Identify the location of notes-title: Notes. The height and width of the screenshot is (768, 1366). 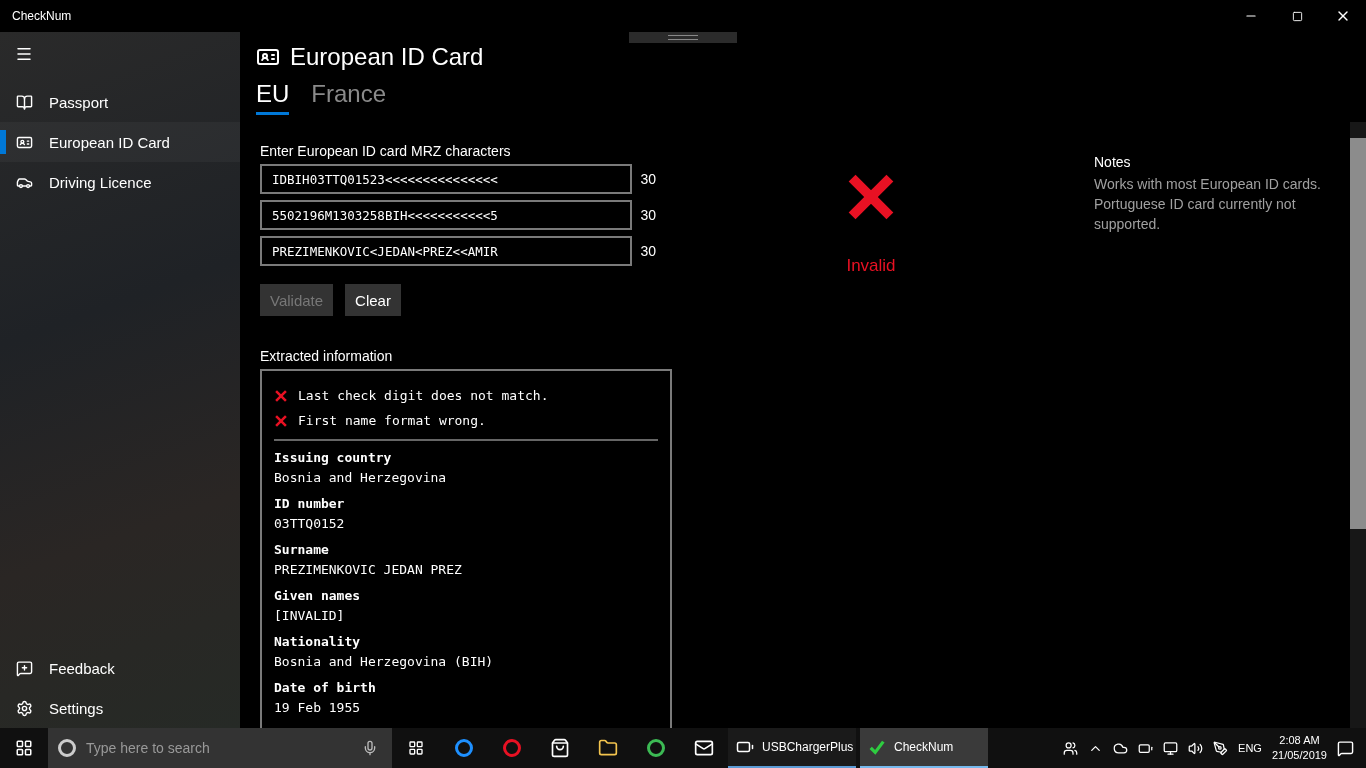
(1113, 162).